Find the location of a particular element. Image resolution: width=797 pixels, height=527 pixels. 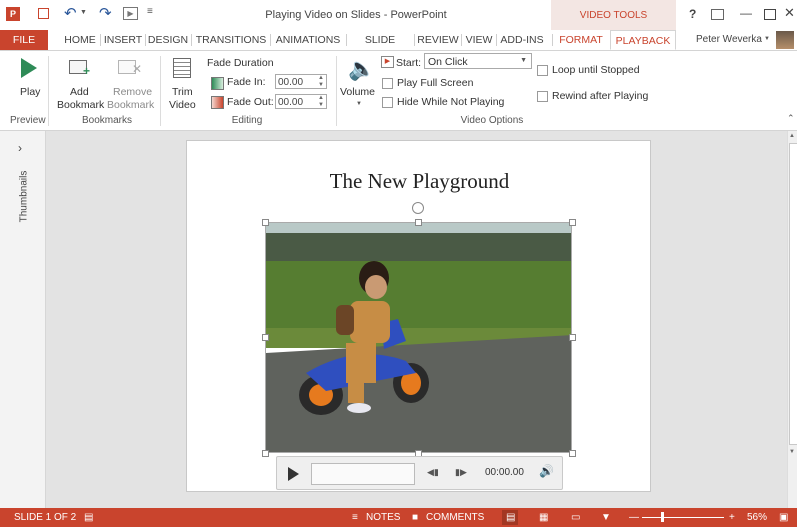

zoom-slider is located at coordinates (683, 517).